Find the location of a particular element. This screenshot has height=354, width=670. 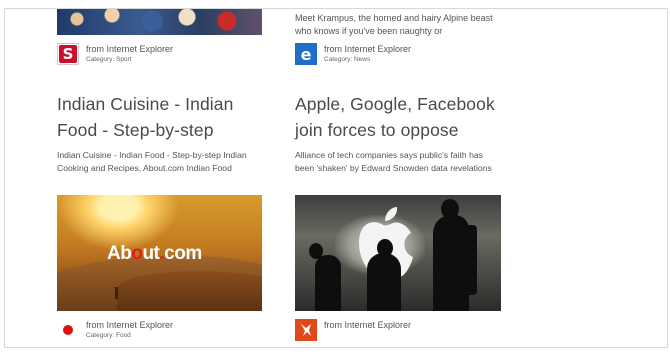

hiker-figure is located at coordinates (116, 293).